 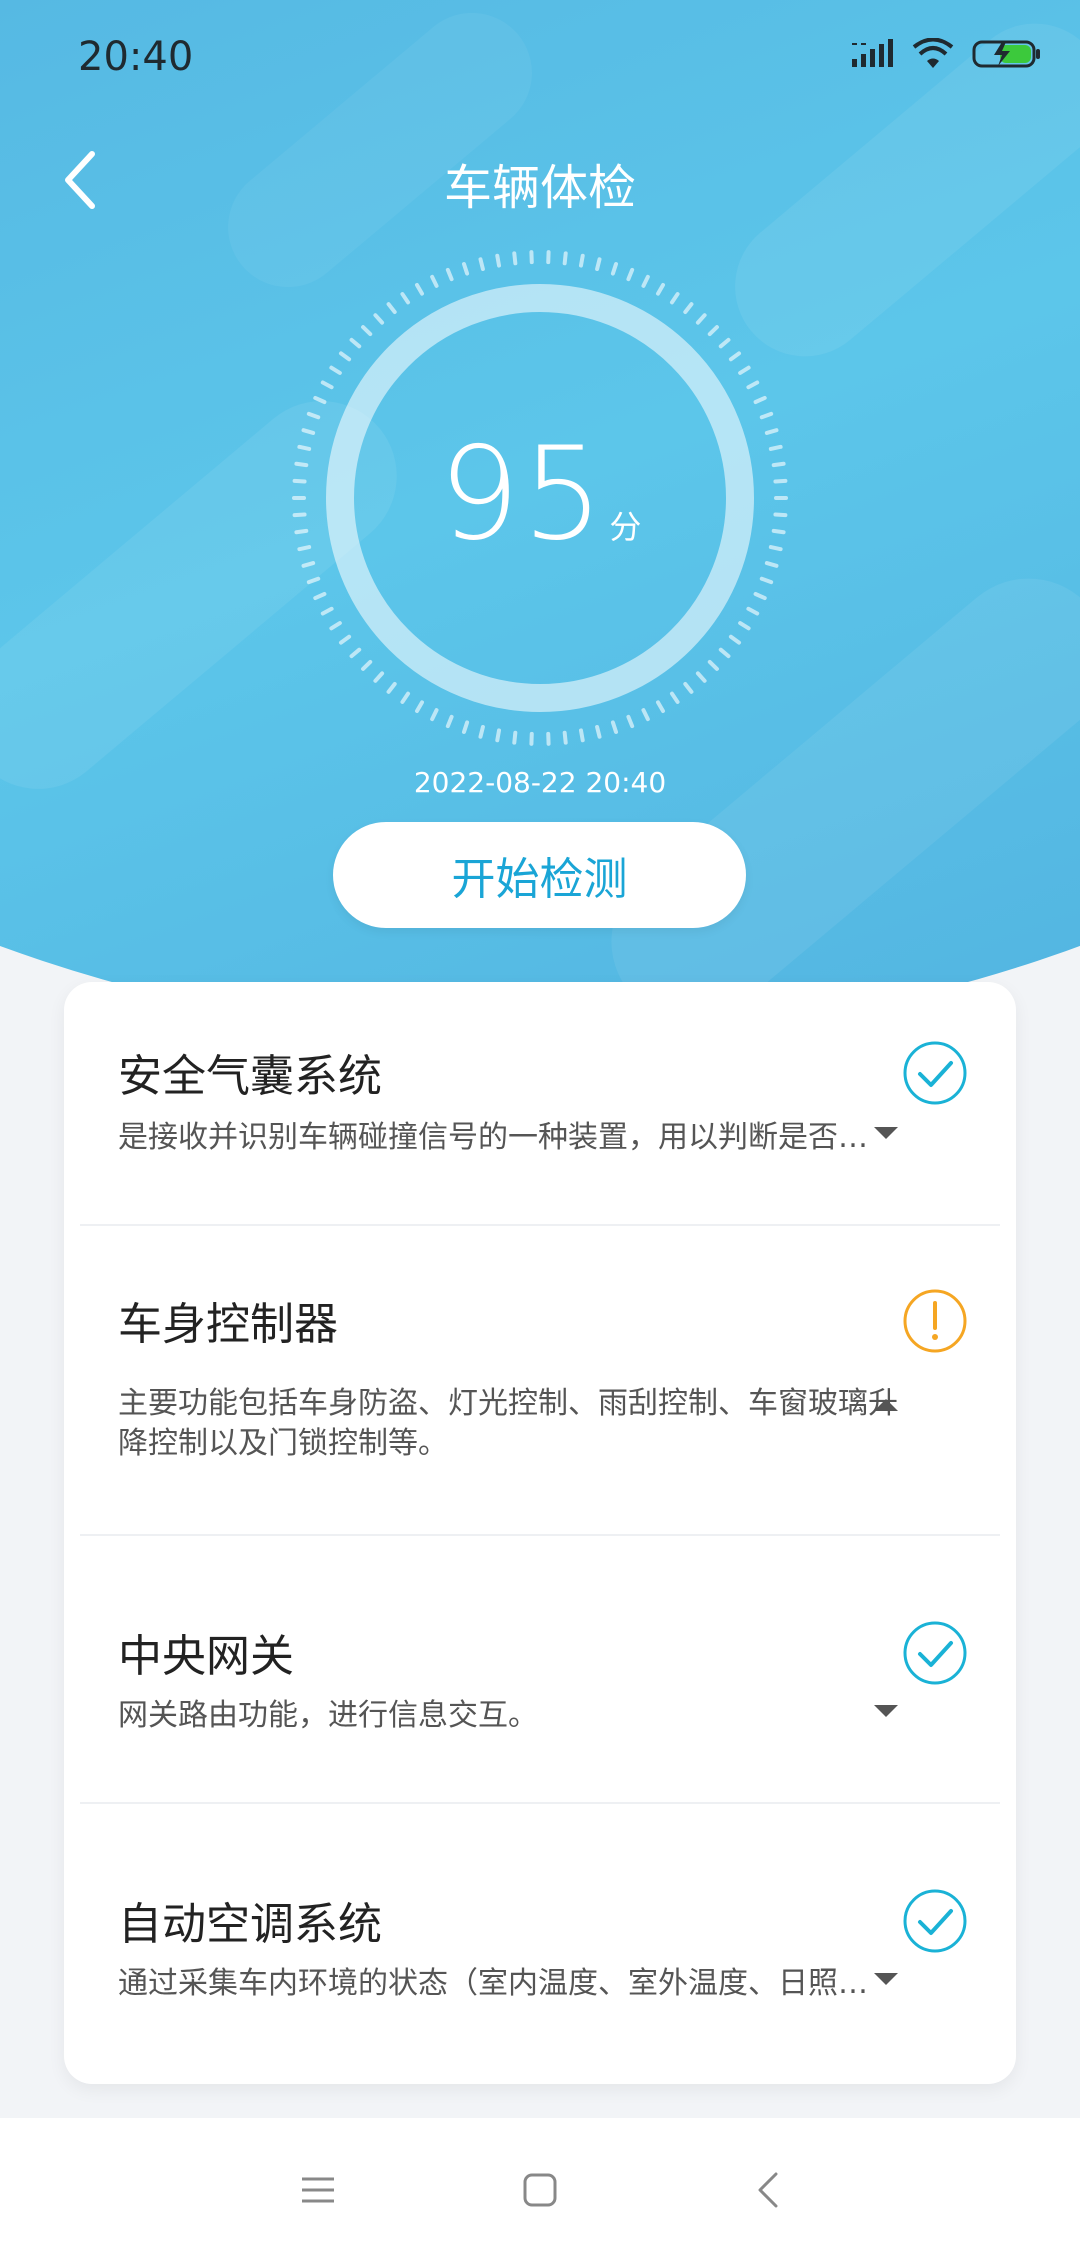 I want to click on score-value: 95, so click(x=522, y=494).